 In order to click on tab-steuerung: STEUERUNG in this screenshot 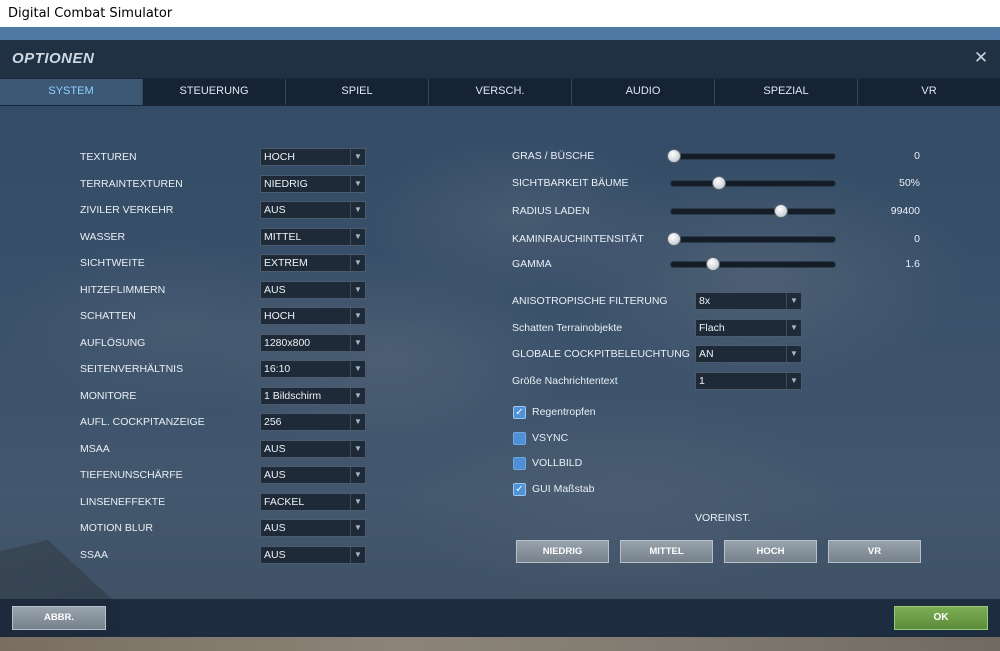, I will do `click(214, 92)`.